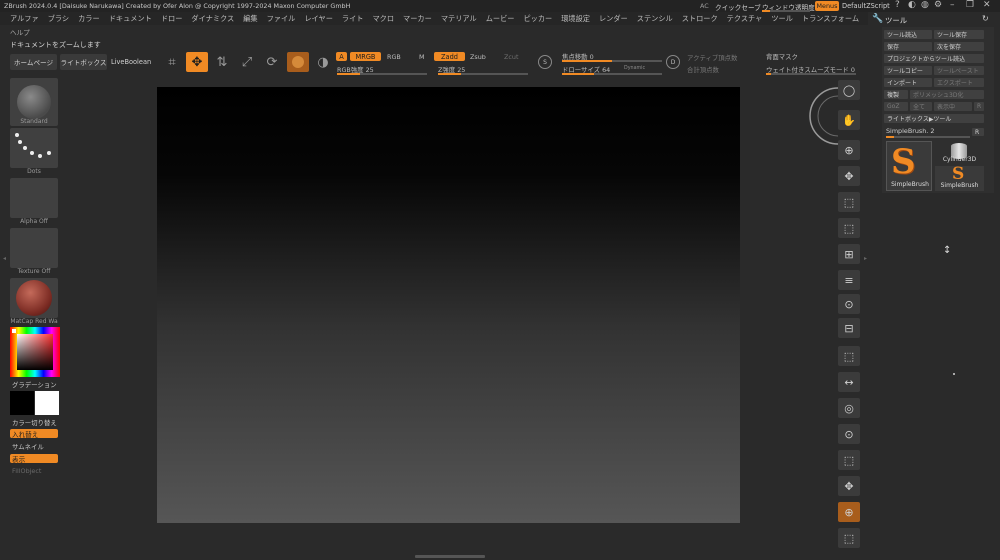 This screenshot has height=560, width=1000. I want to click on current-tool-label: SimpleBrush. 2, so click(910, 131).